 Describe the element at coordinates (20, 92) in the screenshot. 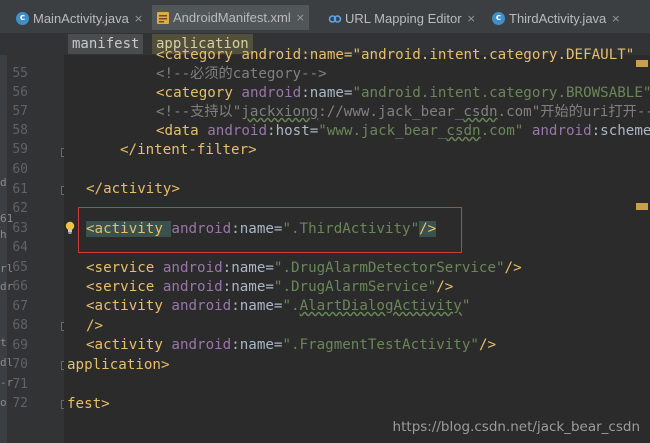

I see `line-number: 56` at that location.